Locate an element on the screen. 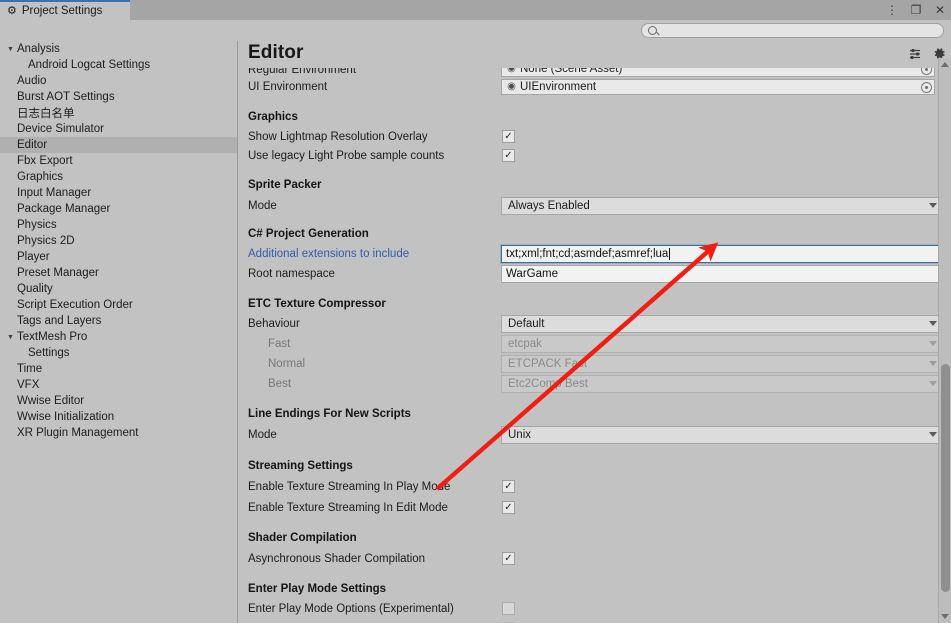 This screenshot has width=951, height=623. sidebar-item-audio: ▼Audio is located at coordinates (118, 81).